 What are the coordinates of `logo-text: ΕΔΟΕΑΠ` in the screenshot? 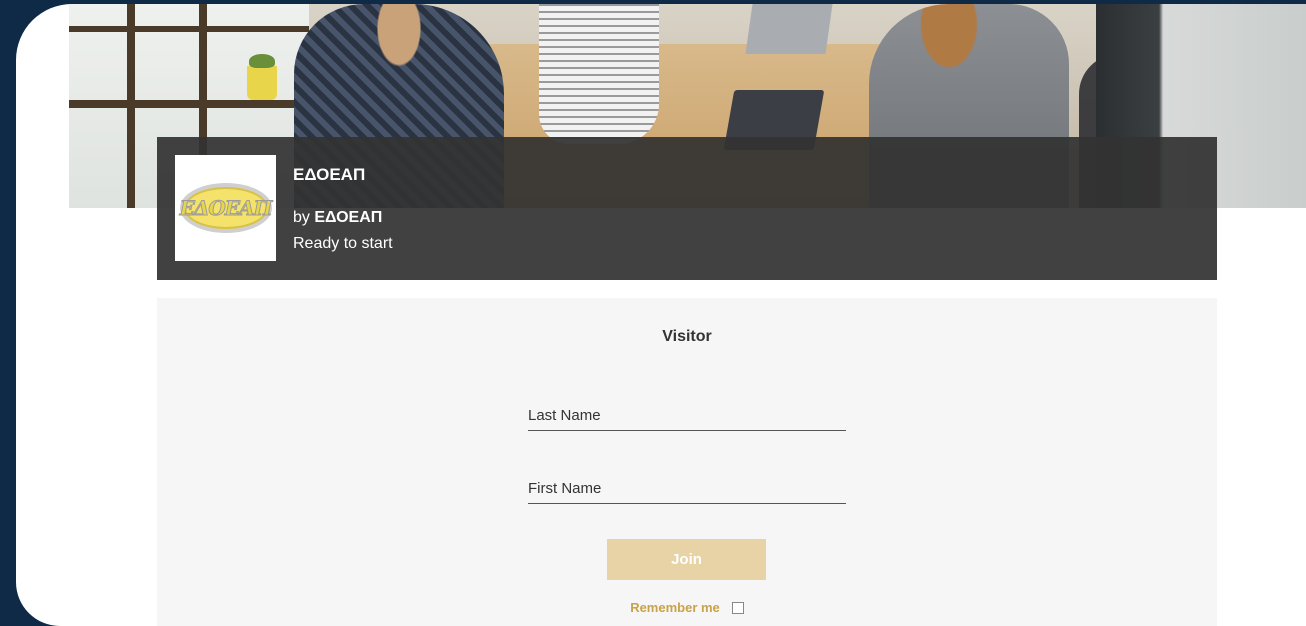 It's located at (226, 208).